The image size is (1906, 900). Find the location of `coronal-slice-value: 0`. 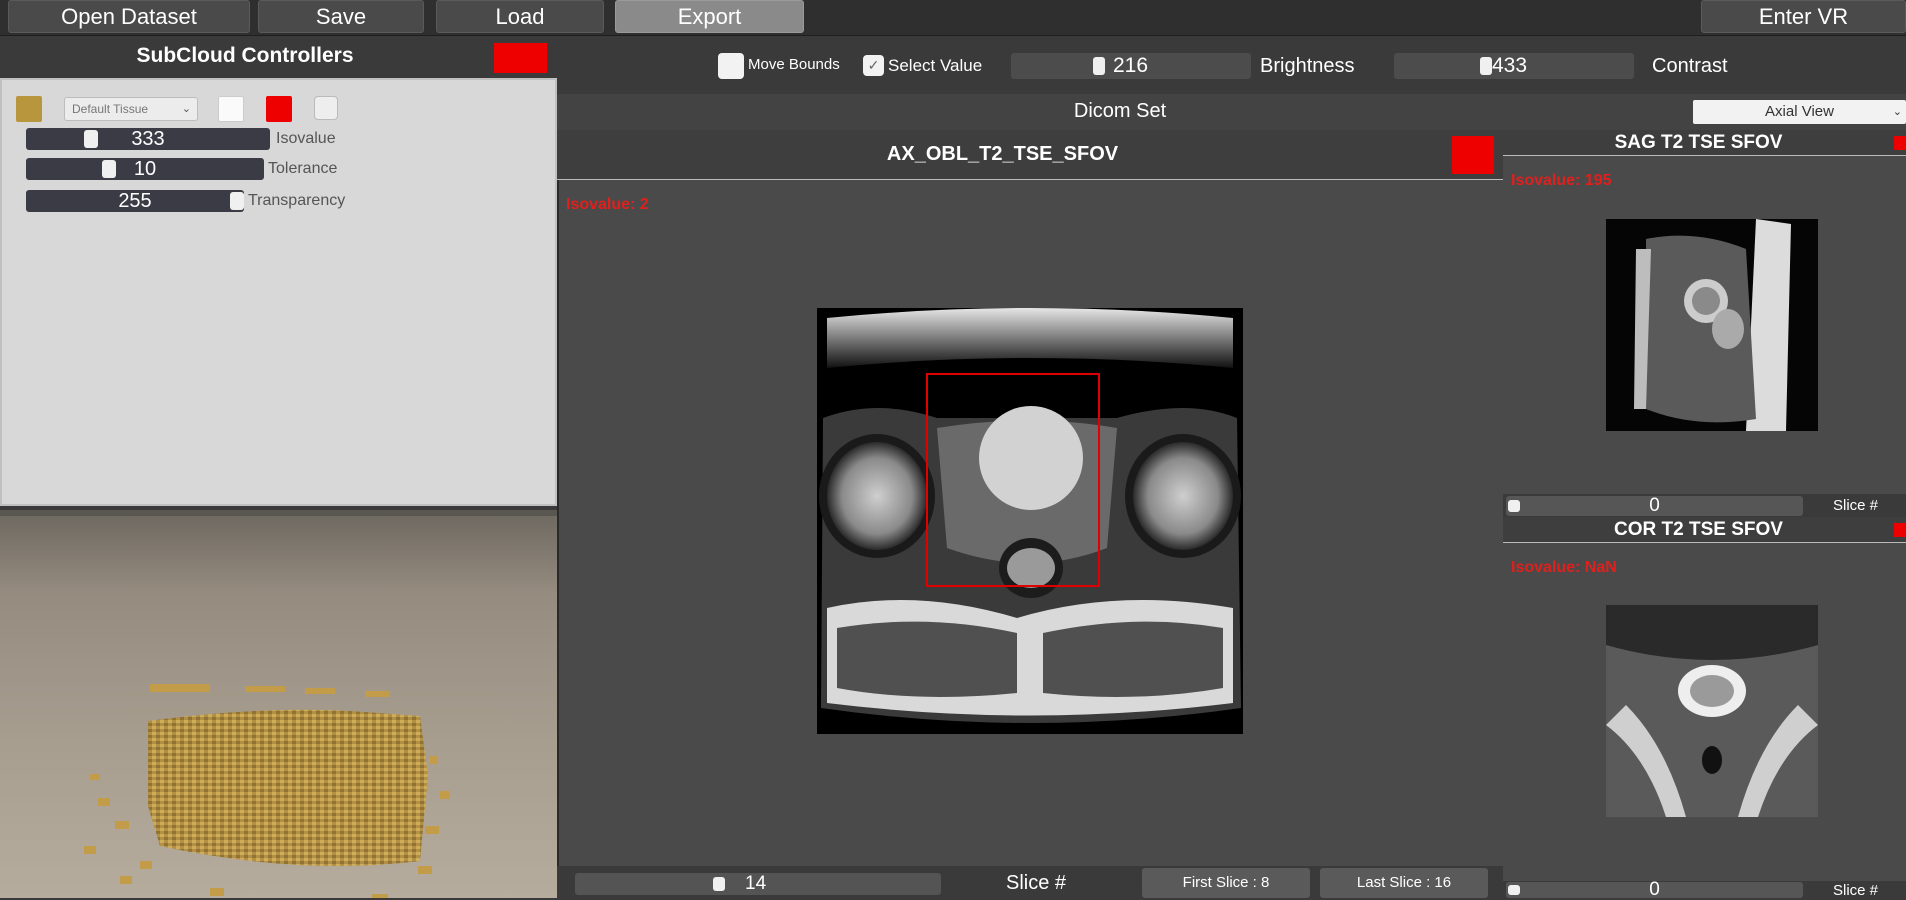

coronal-slice-value: 0 is located at coordinates (1654, 889).